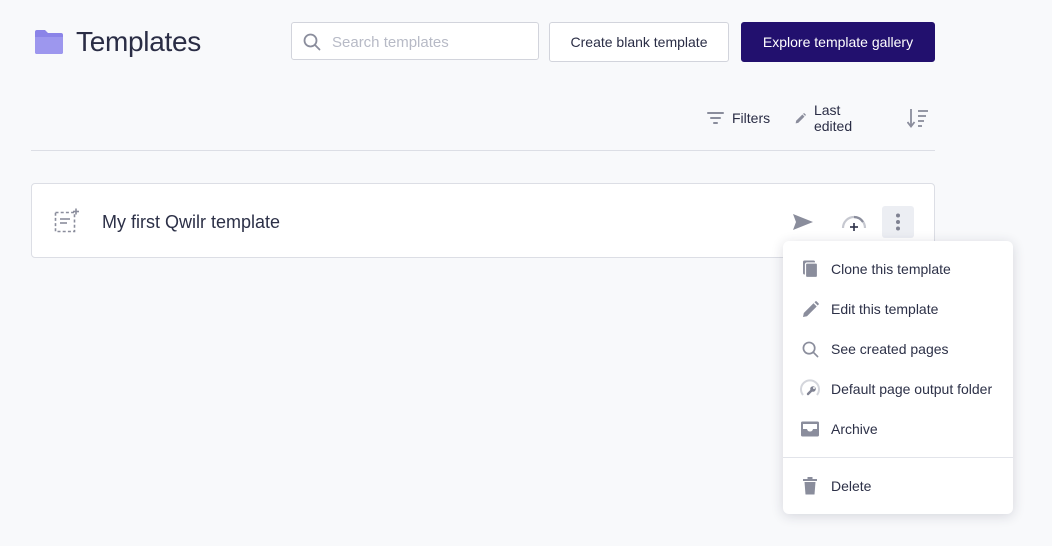 This screenshot has height=546, width=1052. What do you see at coordinates (483, 150) in the screenshot?
I see `header-divider` at bounding box center [483, 150].